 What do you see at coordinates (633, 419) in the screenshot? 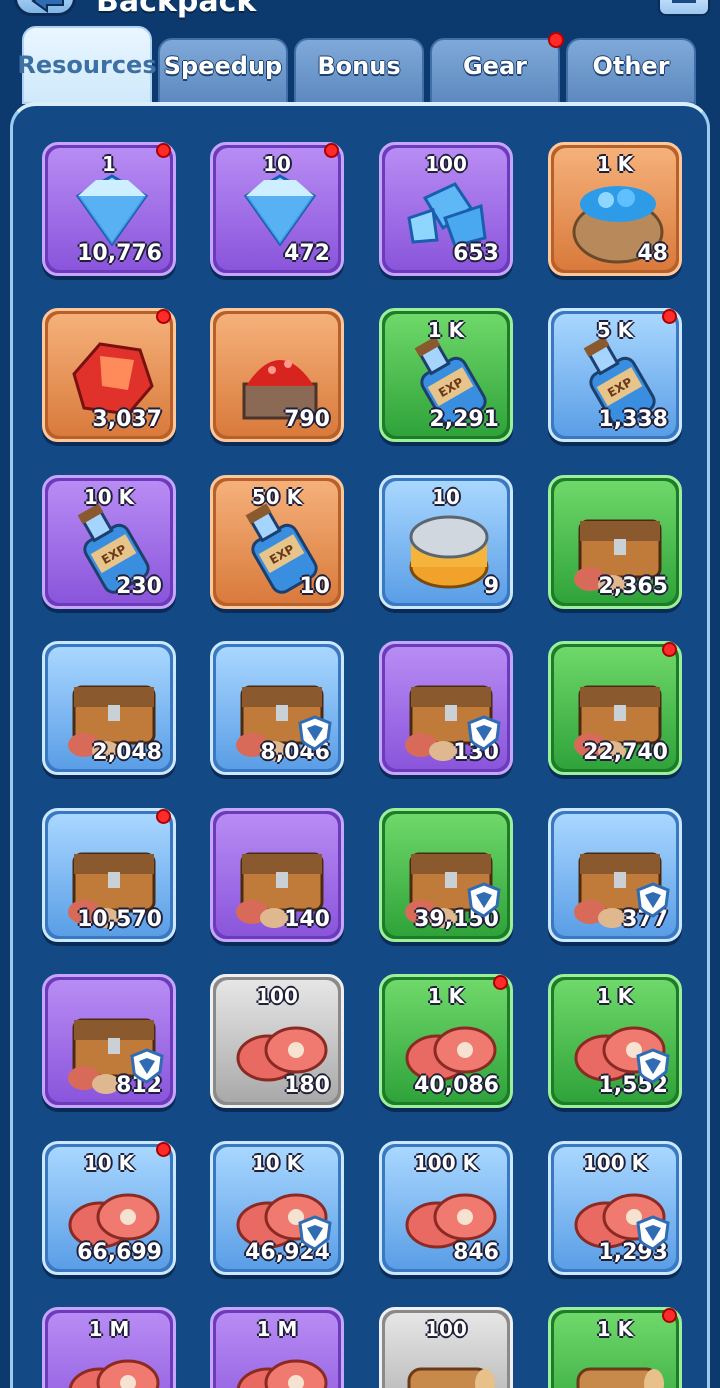
I see `item-count: 1,338` at bounding box center [633, 419].